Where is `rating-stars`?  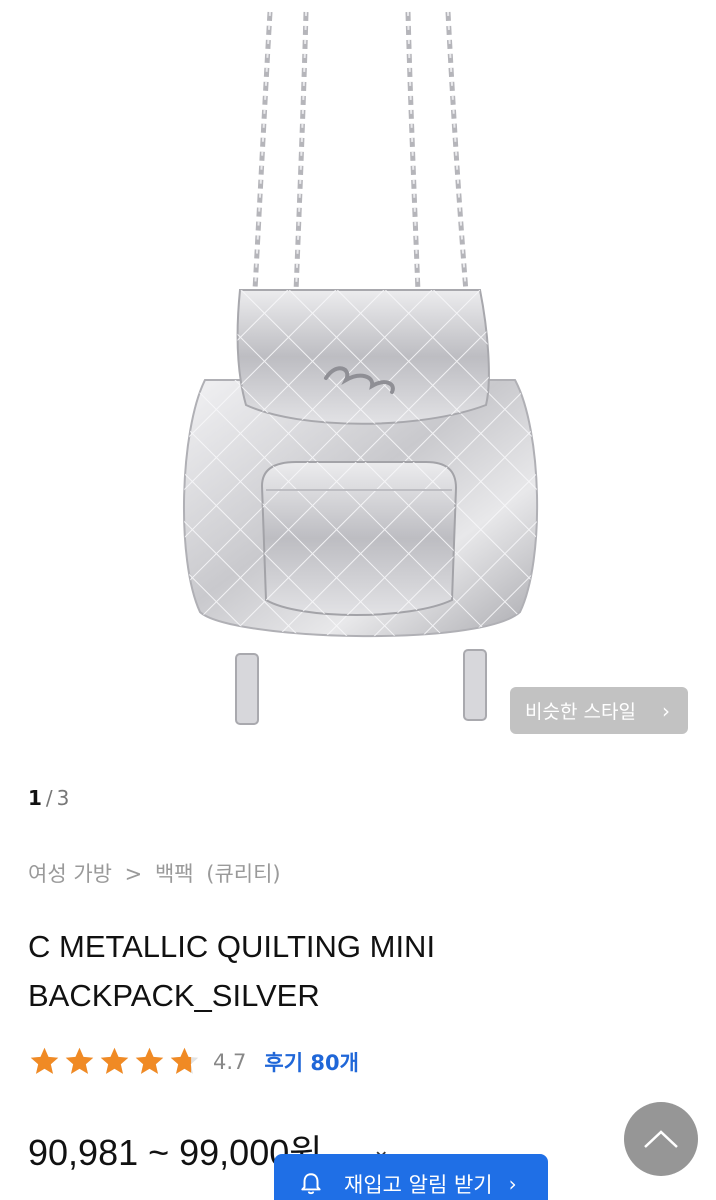
rating-stars is located at coordinates (114, 1061).